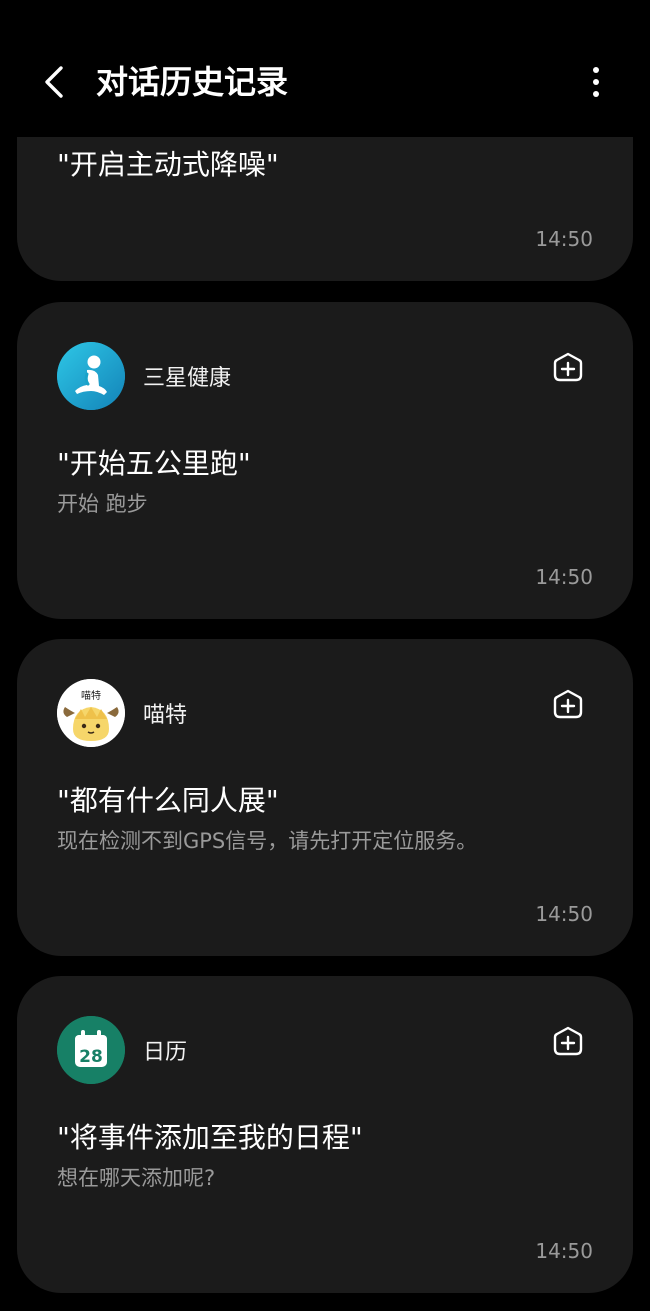  Describe the element at coordinates (91, 1057) in the screenshot. I see `calendar-day: 28` at that location.